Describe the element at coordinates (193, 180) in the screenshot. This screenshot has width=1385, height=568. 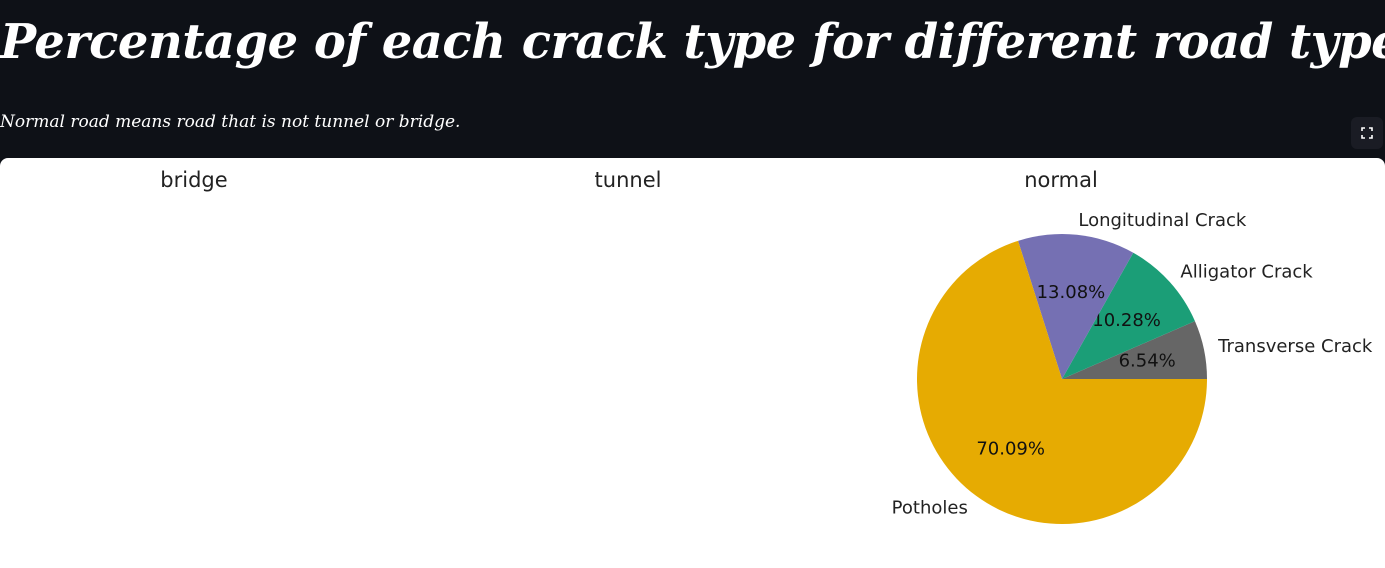
I see `subplot-title-bridge: bridge` at that location.